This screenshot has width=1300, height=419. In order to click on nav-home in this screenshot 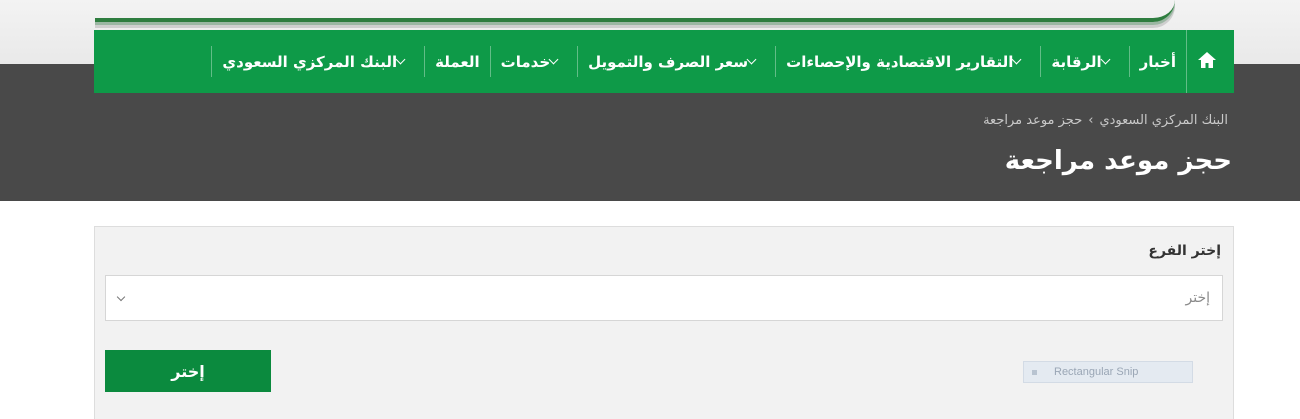, I will do `click(1206, 61)`.